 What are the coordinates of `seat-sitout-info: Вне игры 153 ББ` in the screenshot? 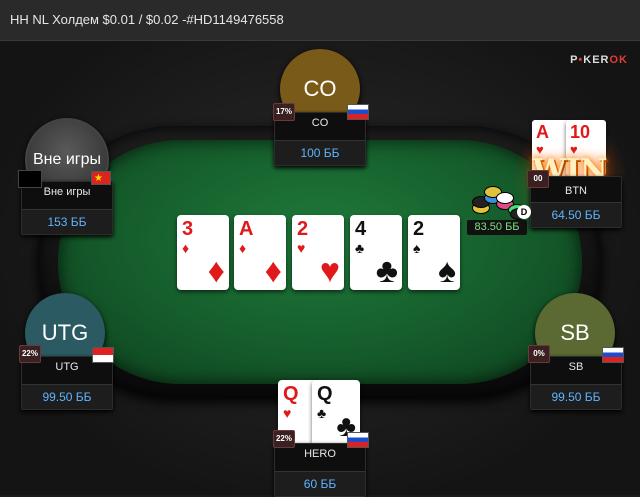 It's located at (67, 208).